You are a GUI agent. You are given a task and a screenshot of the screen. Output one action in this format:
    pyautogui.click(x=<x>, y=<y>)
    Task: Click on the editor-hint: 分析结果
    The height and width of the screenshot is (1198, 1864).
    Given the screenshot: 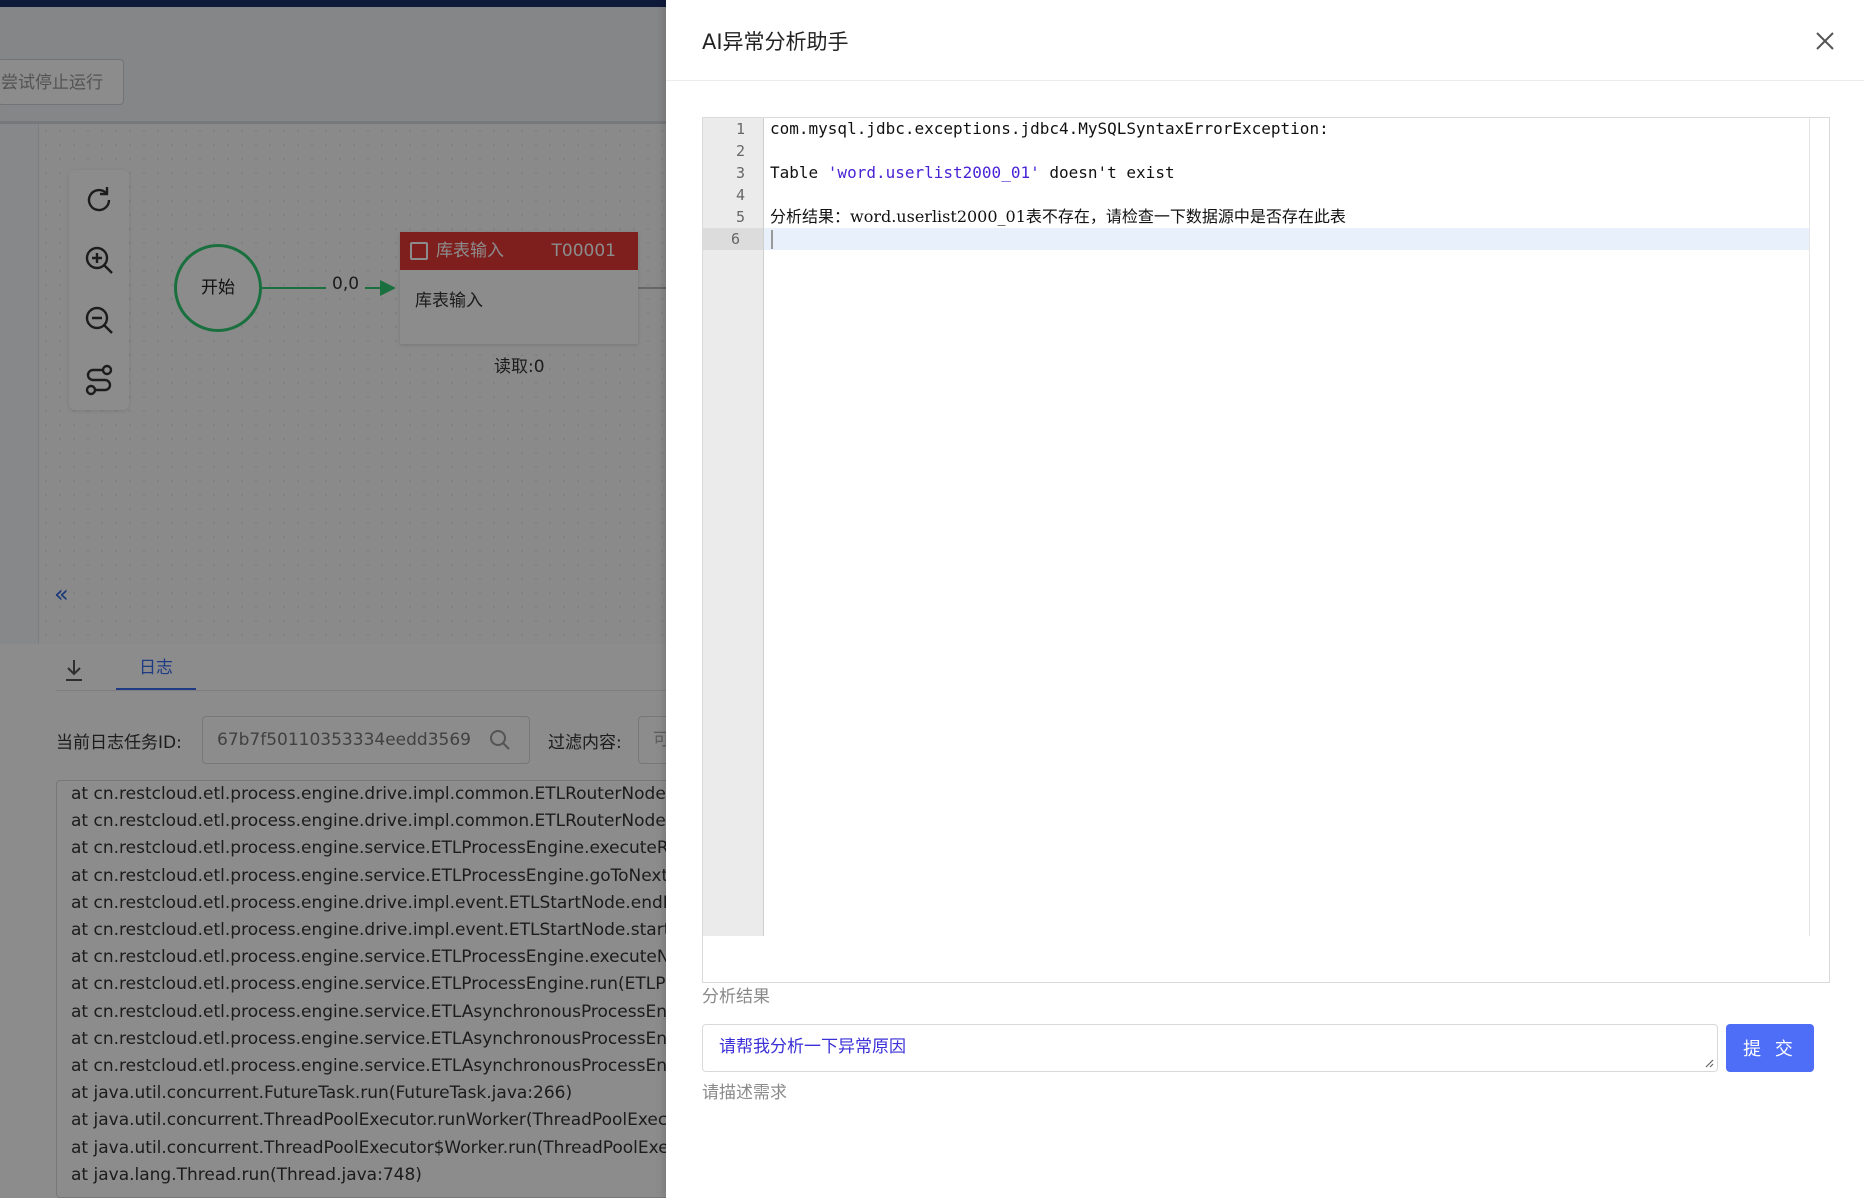 What is the action you would take?
    pyautogui.click(x=736, y=997)
    